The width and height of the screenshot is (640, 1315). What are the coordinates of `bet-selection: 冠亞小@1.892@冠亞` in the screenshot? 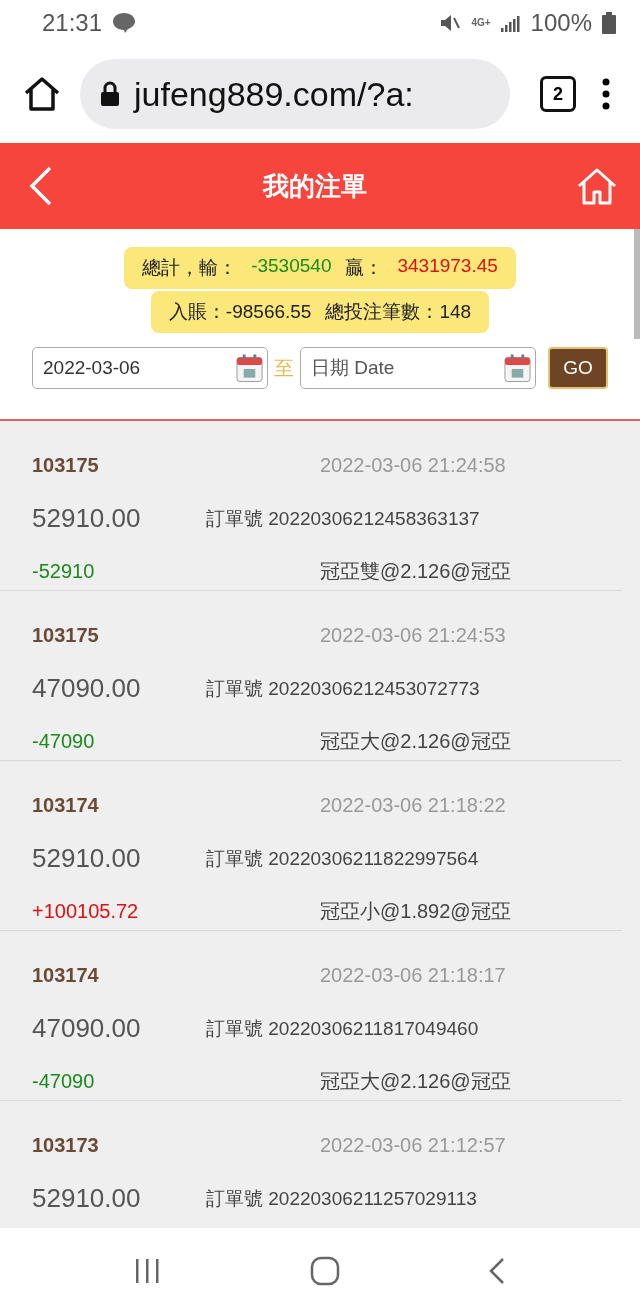 It's located at (415, 911).